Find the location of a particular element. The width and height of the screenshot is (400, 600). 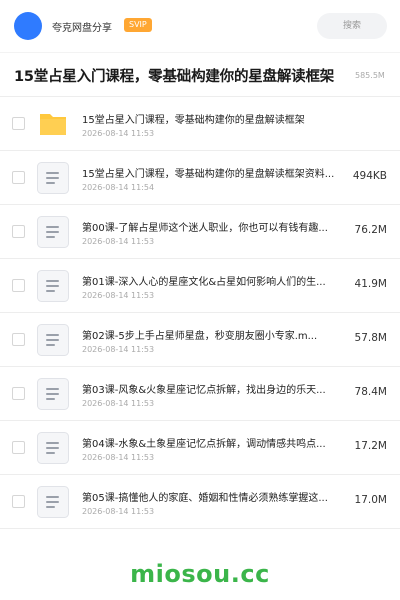

file-size: 17.0M is located at coordinates (370, 500).